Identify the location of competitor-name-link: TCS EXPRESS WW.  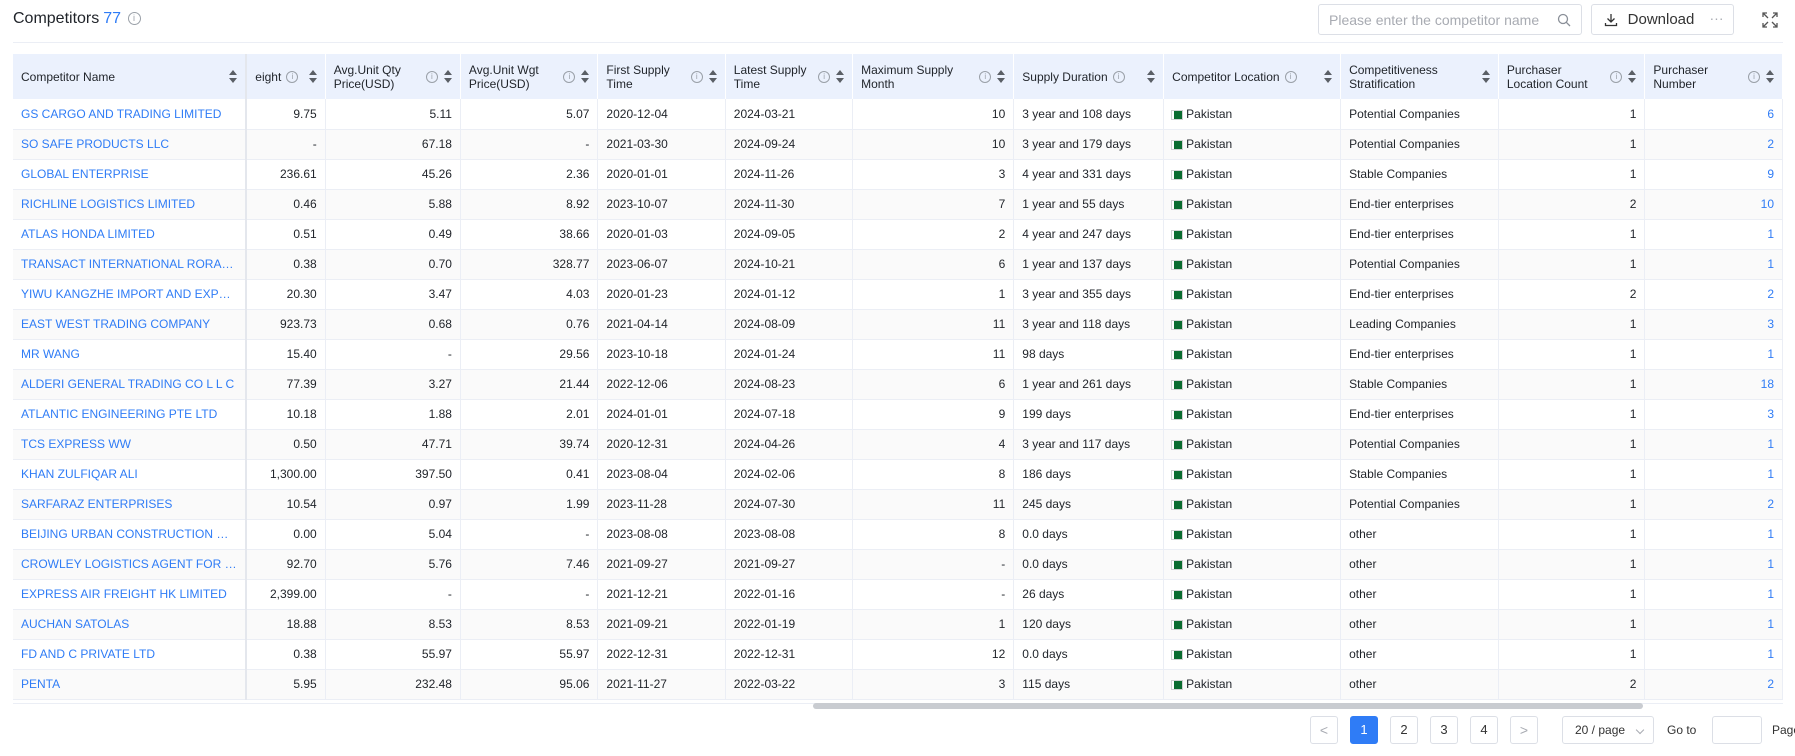
(130, 444).